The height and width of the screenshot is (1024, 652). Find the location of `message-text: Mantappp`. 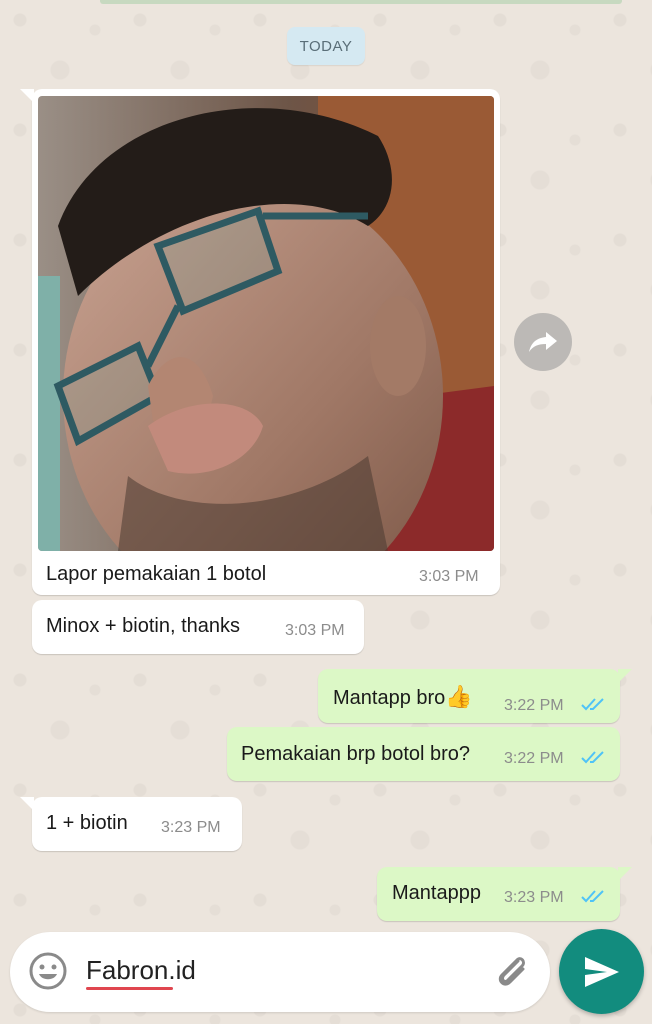

message-text: Mantappp is located at coordinates (436, 893).